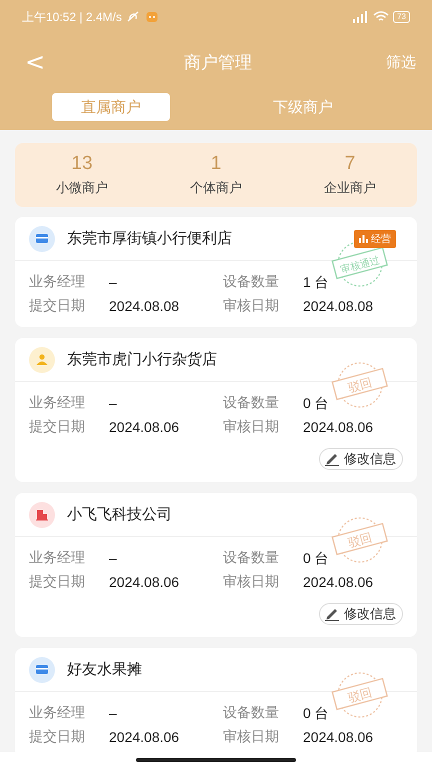 The image size is (432, 768). What do you see at coordinates (120, 514) in the screenshot?
I see `merchant-name: 小飞飞科技公司` at bounding box center [120, 514].